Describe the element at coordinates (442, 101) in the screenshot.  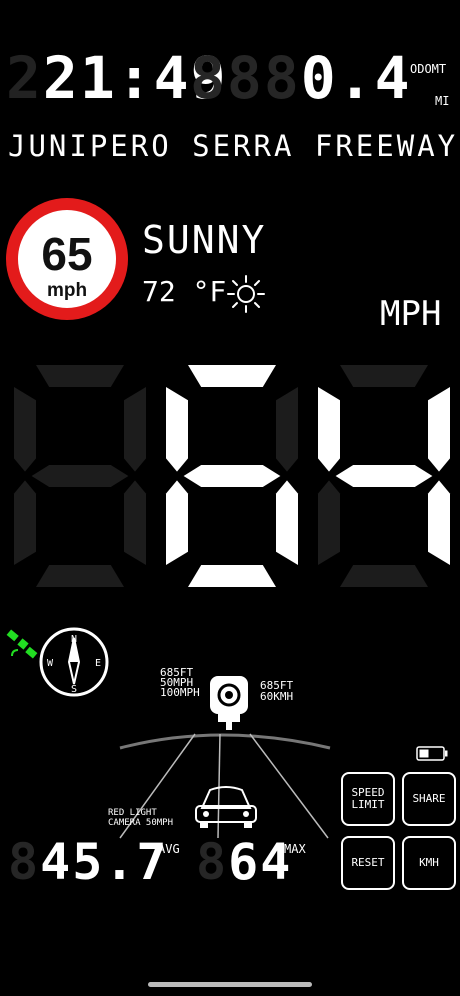
I see `odometer-unit: MI` at that location.